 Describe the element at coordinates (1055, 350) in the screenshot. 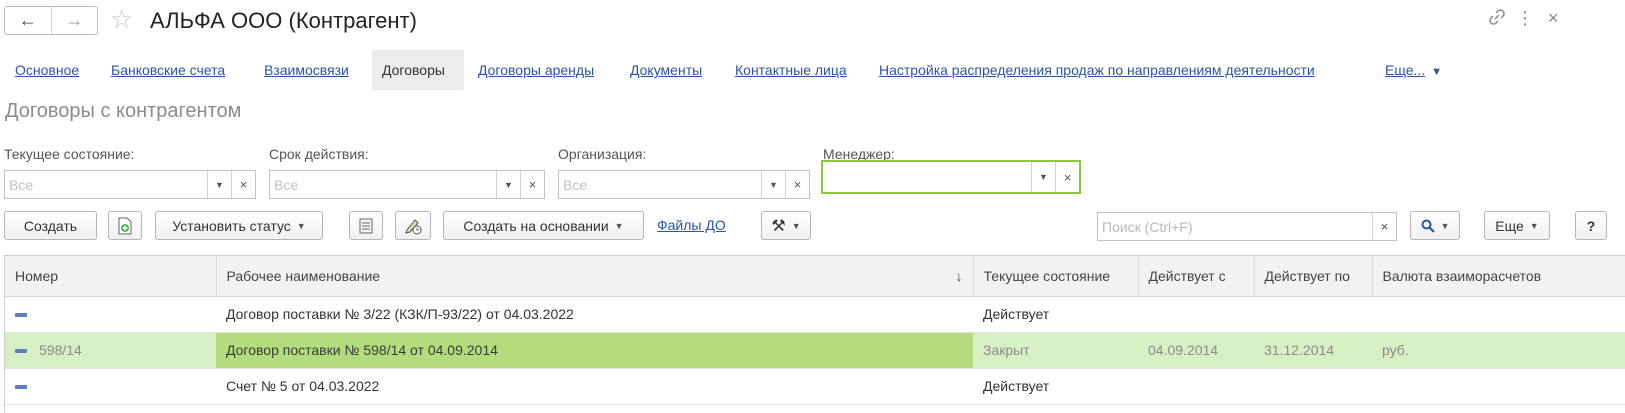

I see `cell-status: Закрыт` at that location.